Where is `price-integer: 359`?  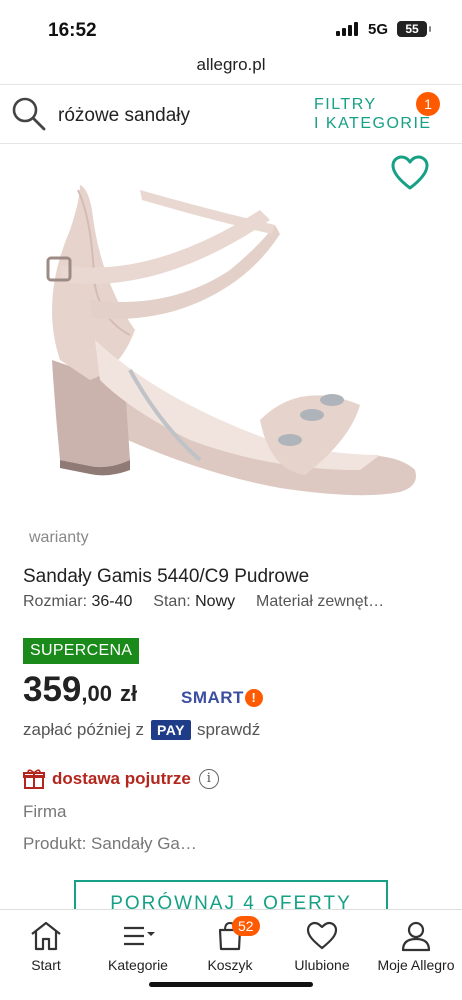
price-integer: 359 is located at coordinates (52, 689).